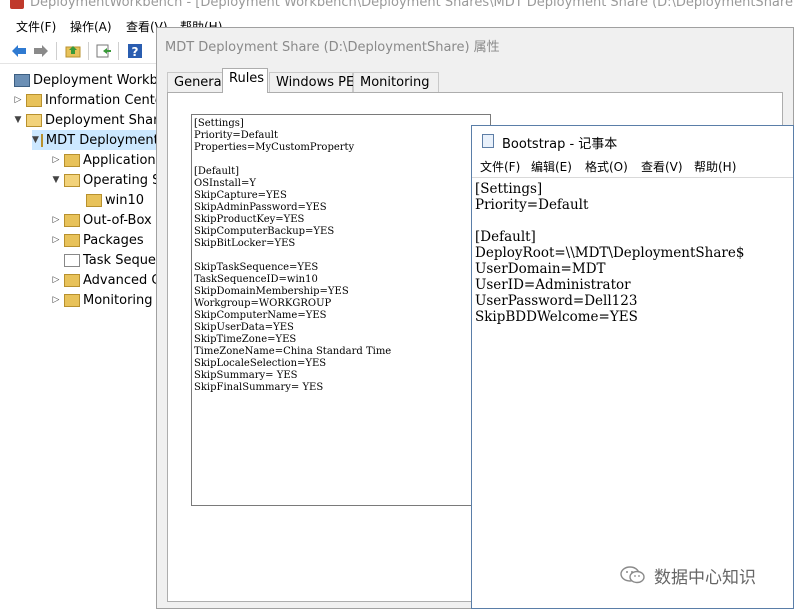 The height and width of the screenshot is (609, 794). I want to click on watermark-text: 数据中心知识, so click(705, 577).